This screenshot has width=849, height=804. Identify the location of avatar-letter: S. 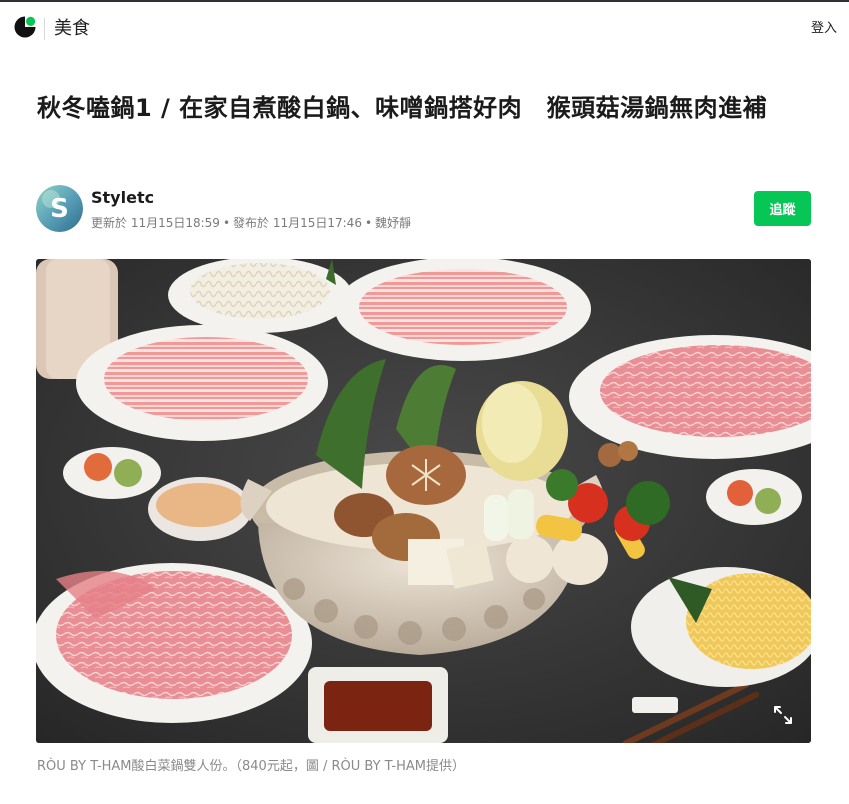
(59, 209).